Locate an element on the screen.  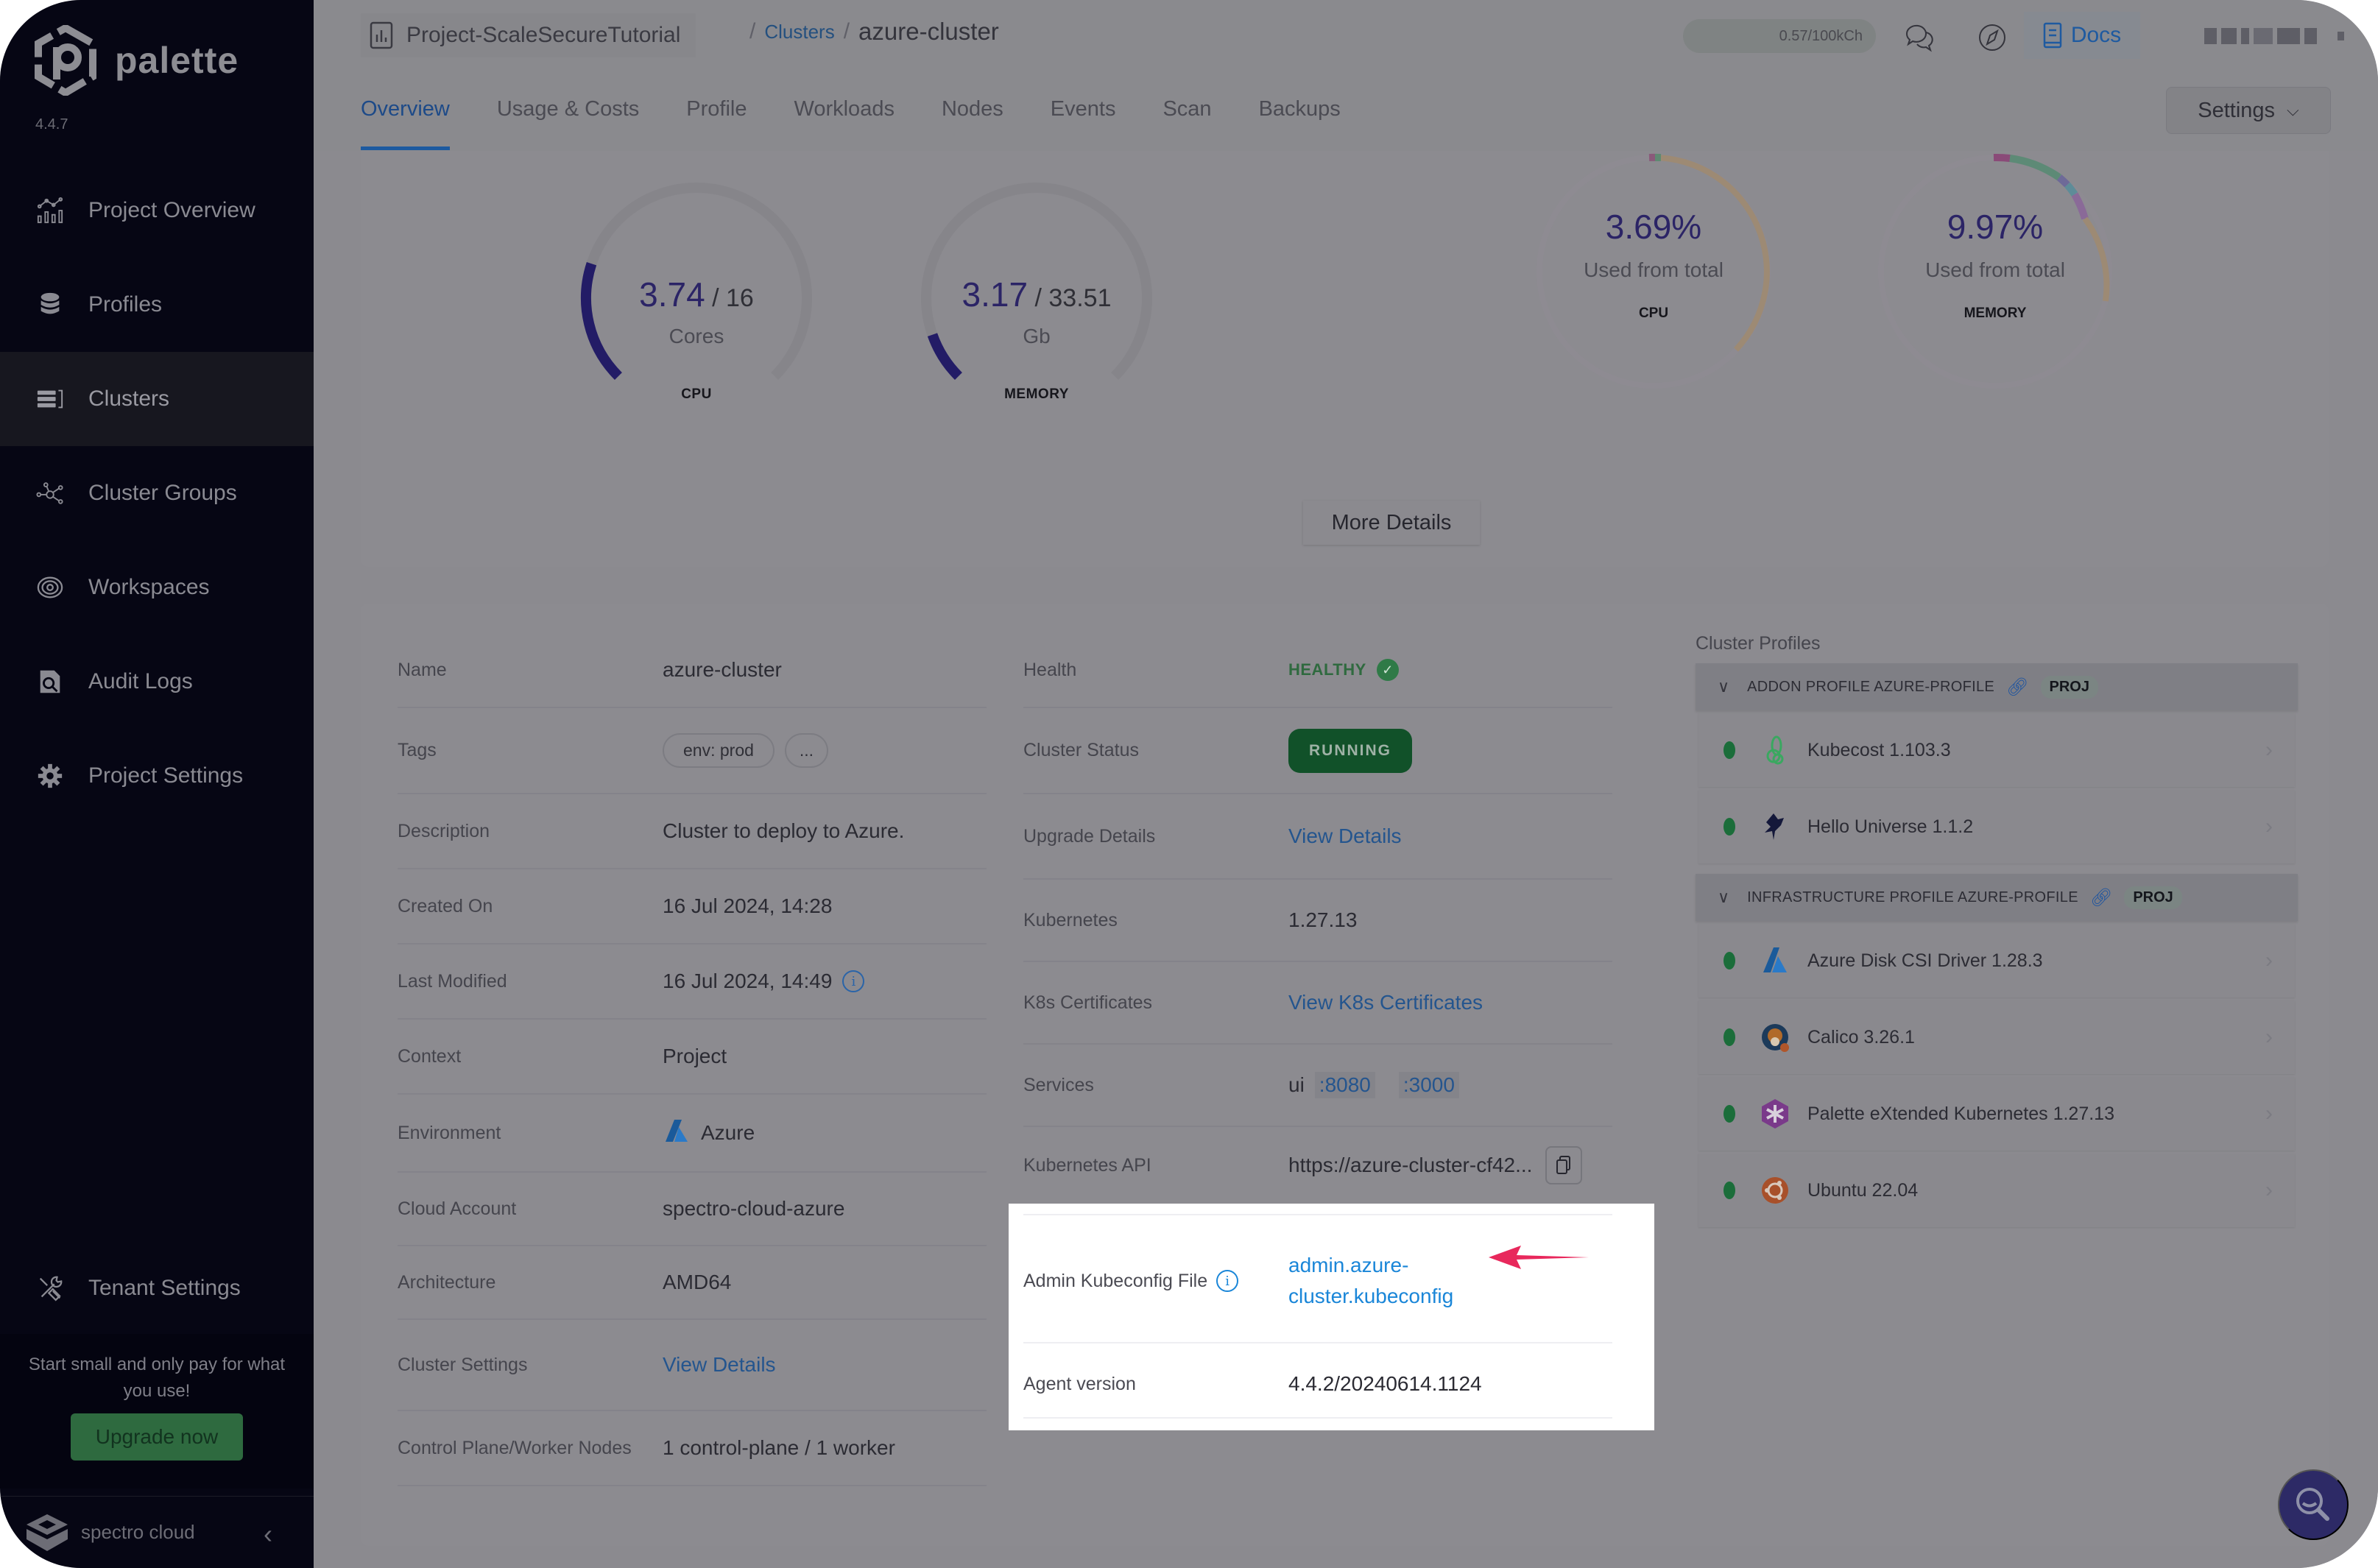
cluster-profiles-title: Cluster Profiles is located at coordinates (1758, 643).